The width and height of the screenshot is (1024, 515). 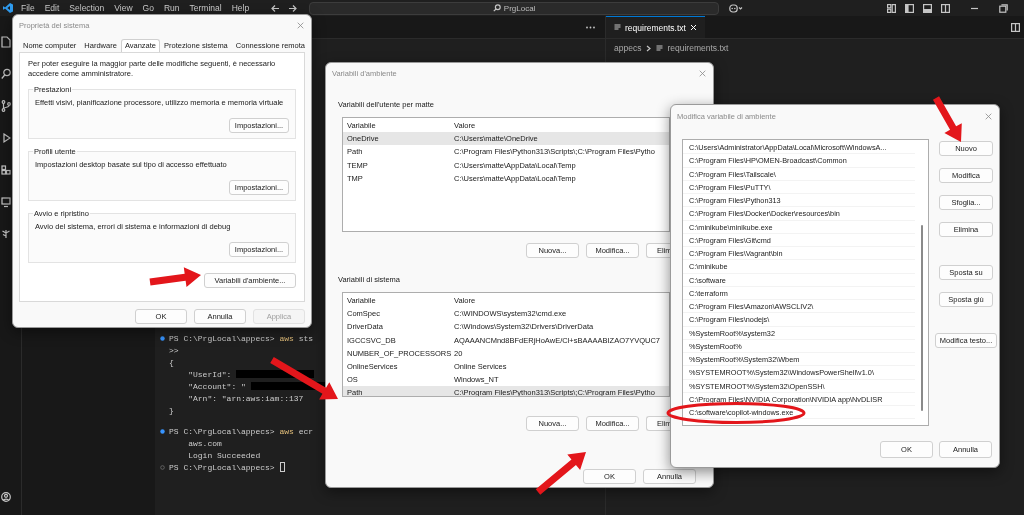 What do you see at coordinates (52, 8) in the screenshot?
I see `menu-item: Edit` at bounding box center [52, 8].